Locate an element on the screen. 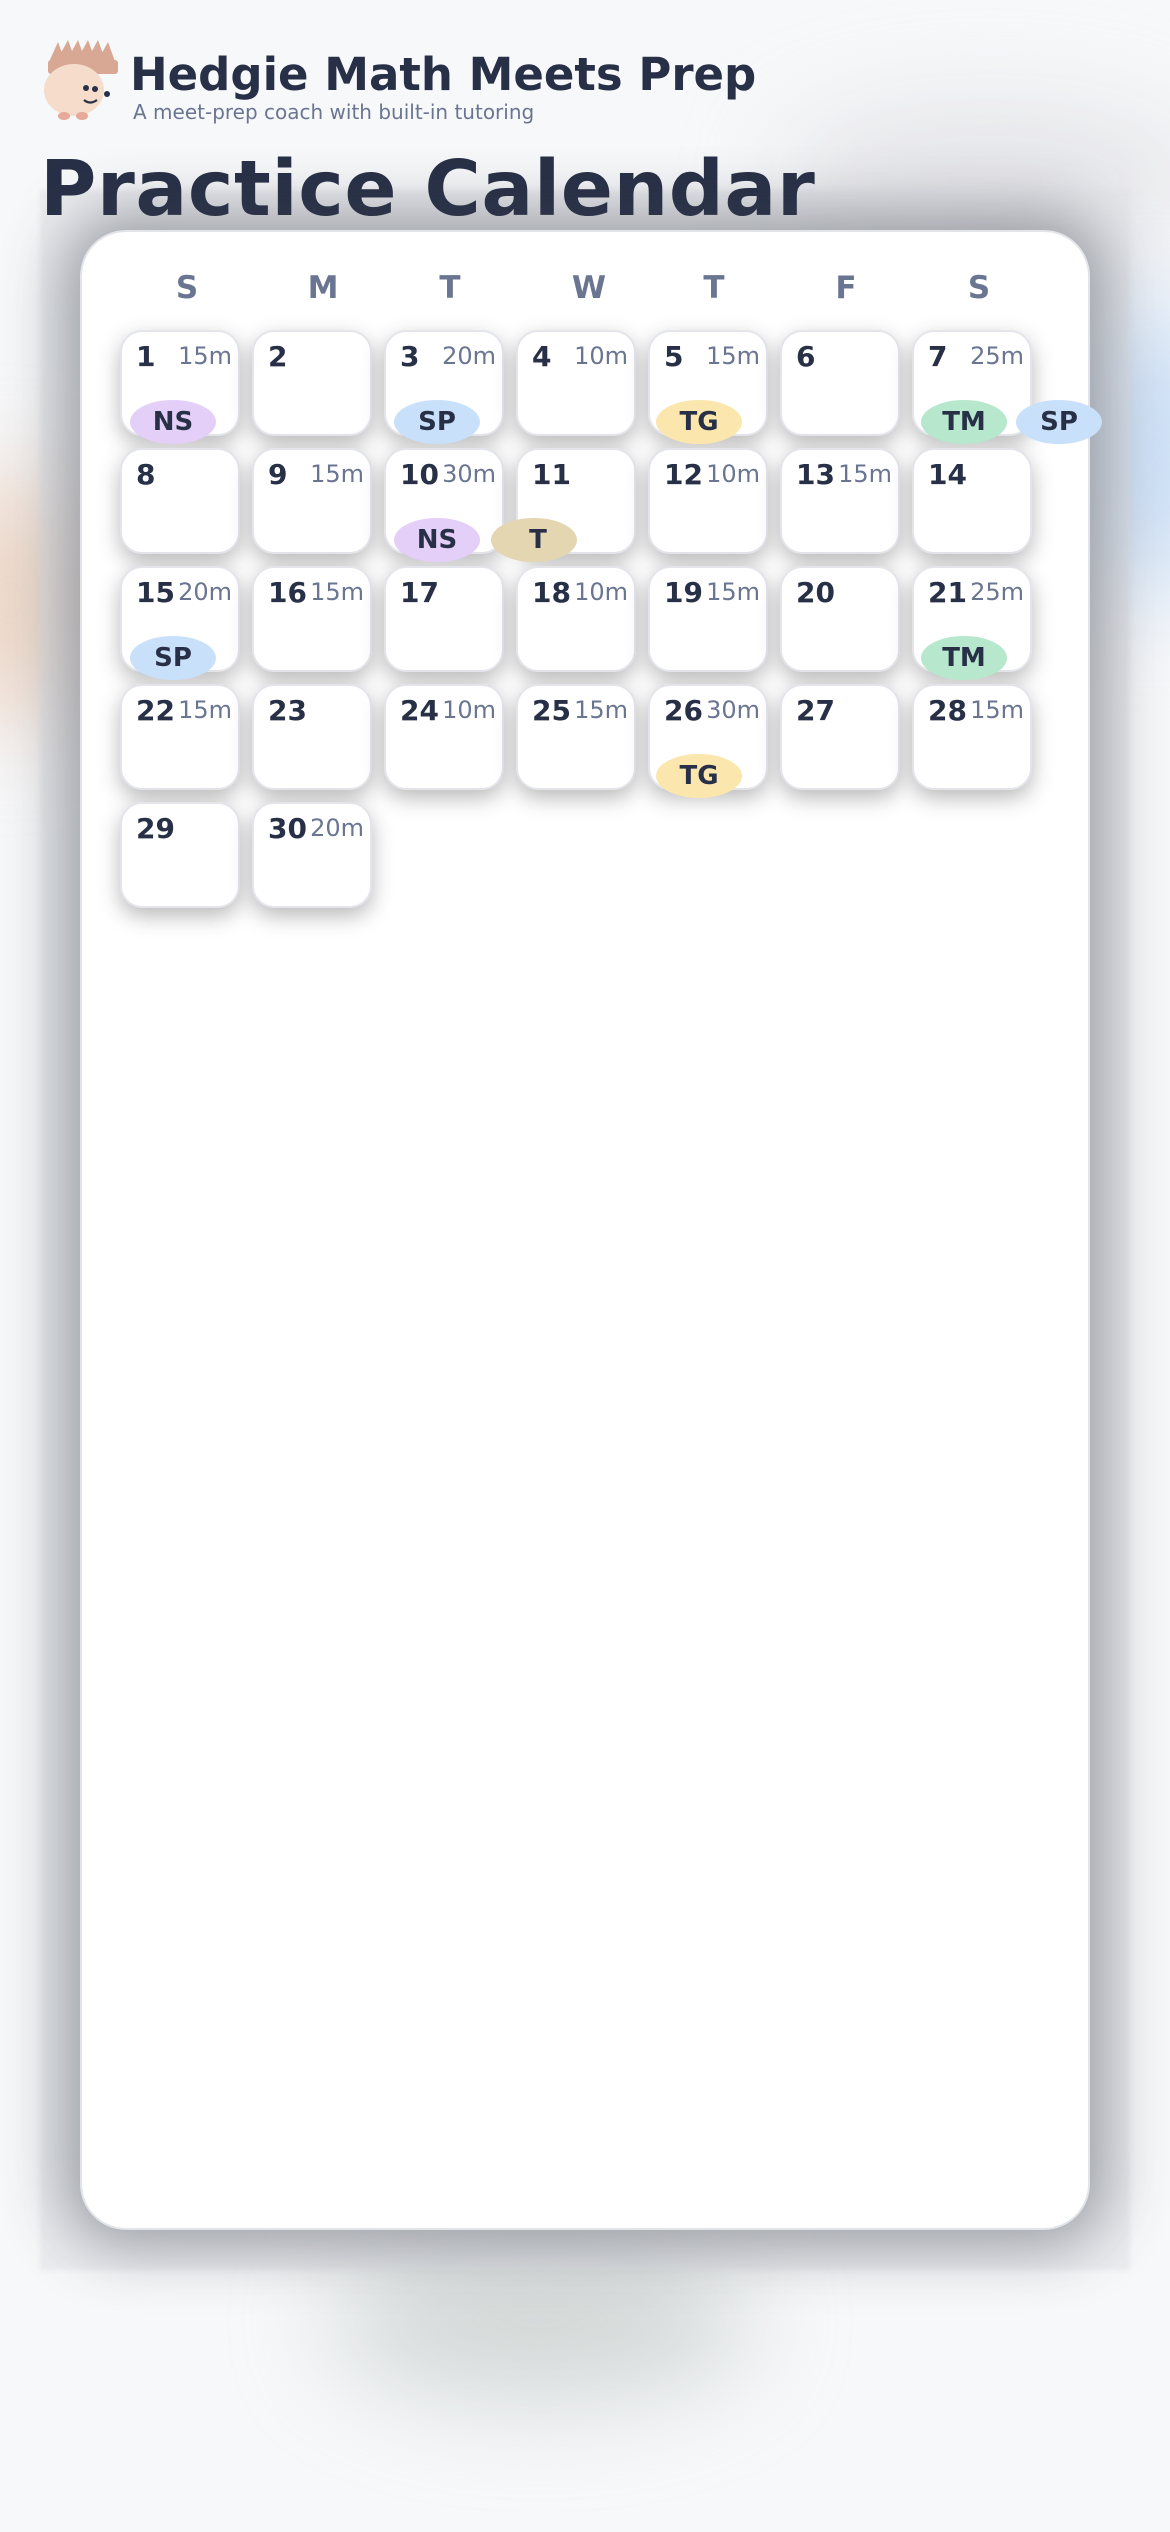 This screenshot has height=2532, width=1170. hedgehog-logo-icon is located at coordinates (81, 80).